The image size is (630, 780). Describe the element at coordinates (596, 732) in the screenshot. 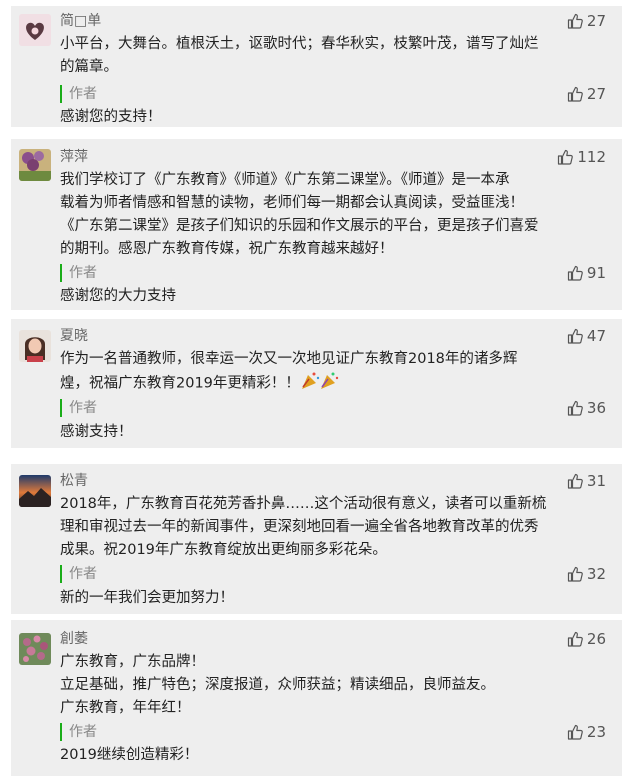

I see `reply-like-count: 23` at that location.